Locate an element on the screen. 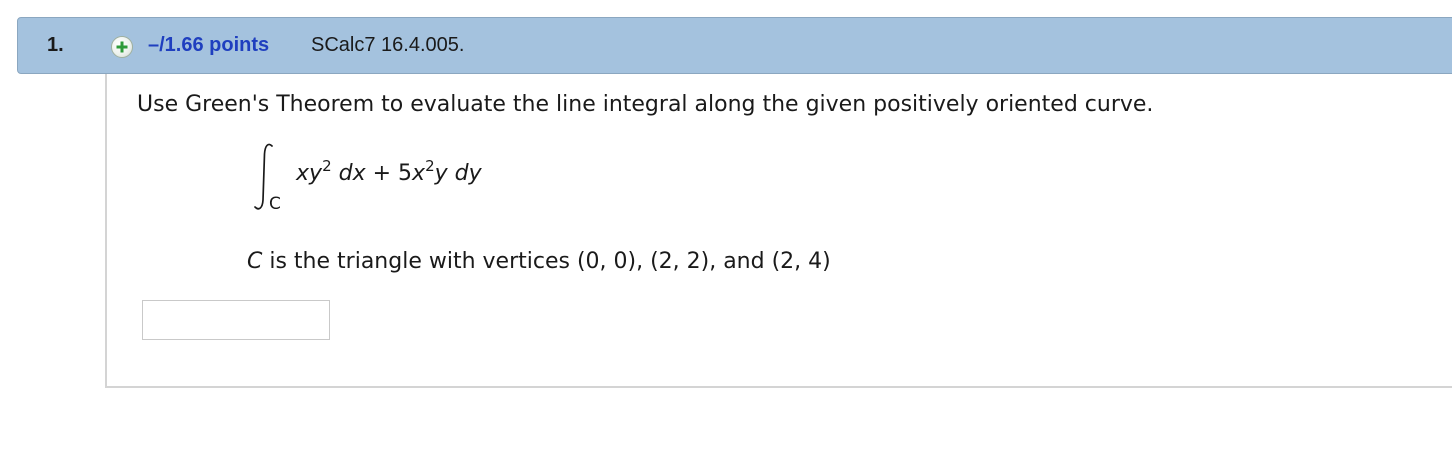 The height and width of the screenshot is (472, 1452). curve-variable: C is located at coordinates (255, 261).